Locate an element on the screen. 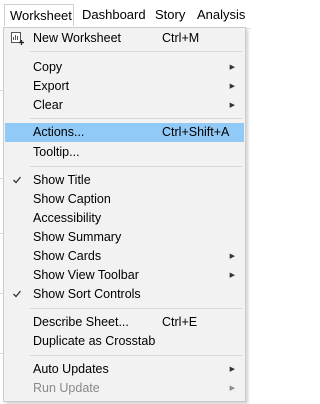 Image resolution: width=320 pixels, height=404 pixels. menubar-story: Story is located at coordinates (170, 15).